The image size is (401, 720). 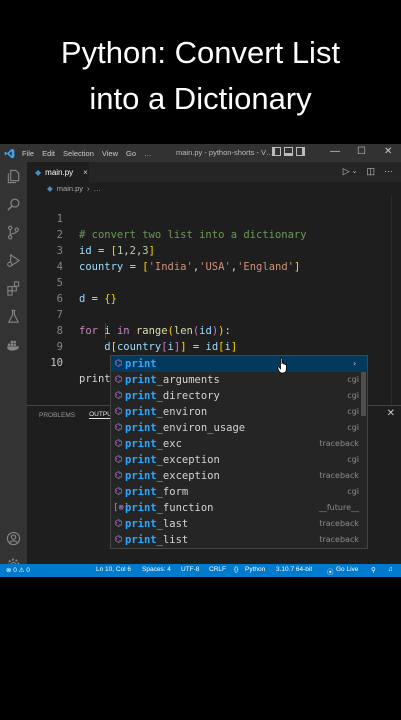 What do you see at coordinates (28, 153) in the screenshot?
I see `menu-file: File` at bounding box center [28, 153].